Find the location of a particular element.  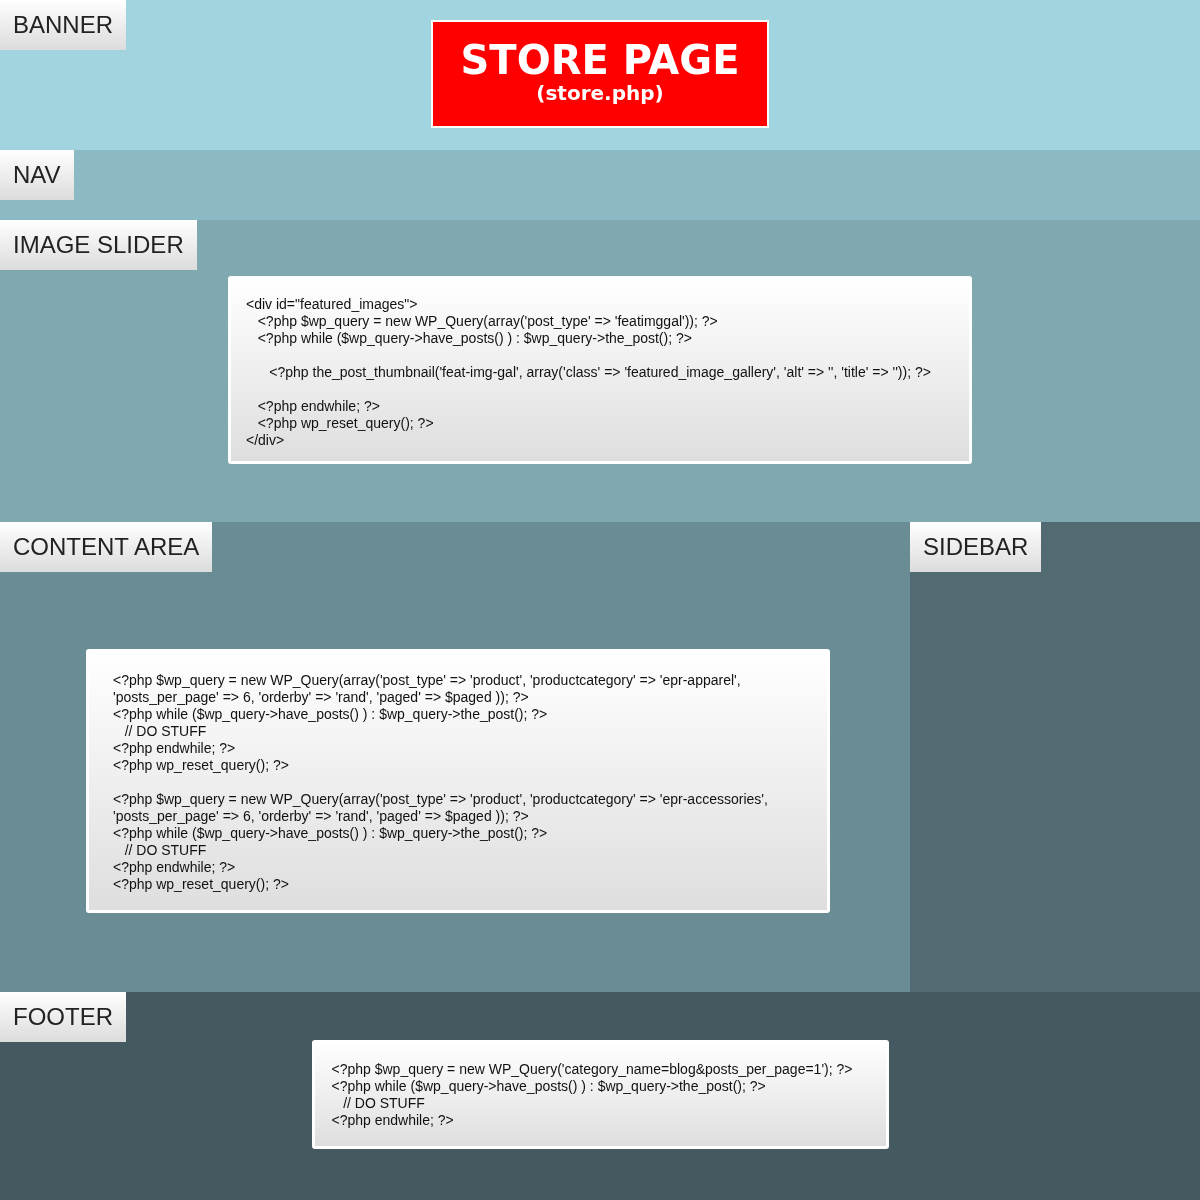

code-snippet: <?php $wp_query = new WP_Query('category_name=blog&posts_per_page=1'); ?> <?php while ($wp_query->have_posts() ) : $wp_query->the_post(); ?> // DO STUFF <?php endwhile; ?> is located at coordinates (600, 1094).